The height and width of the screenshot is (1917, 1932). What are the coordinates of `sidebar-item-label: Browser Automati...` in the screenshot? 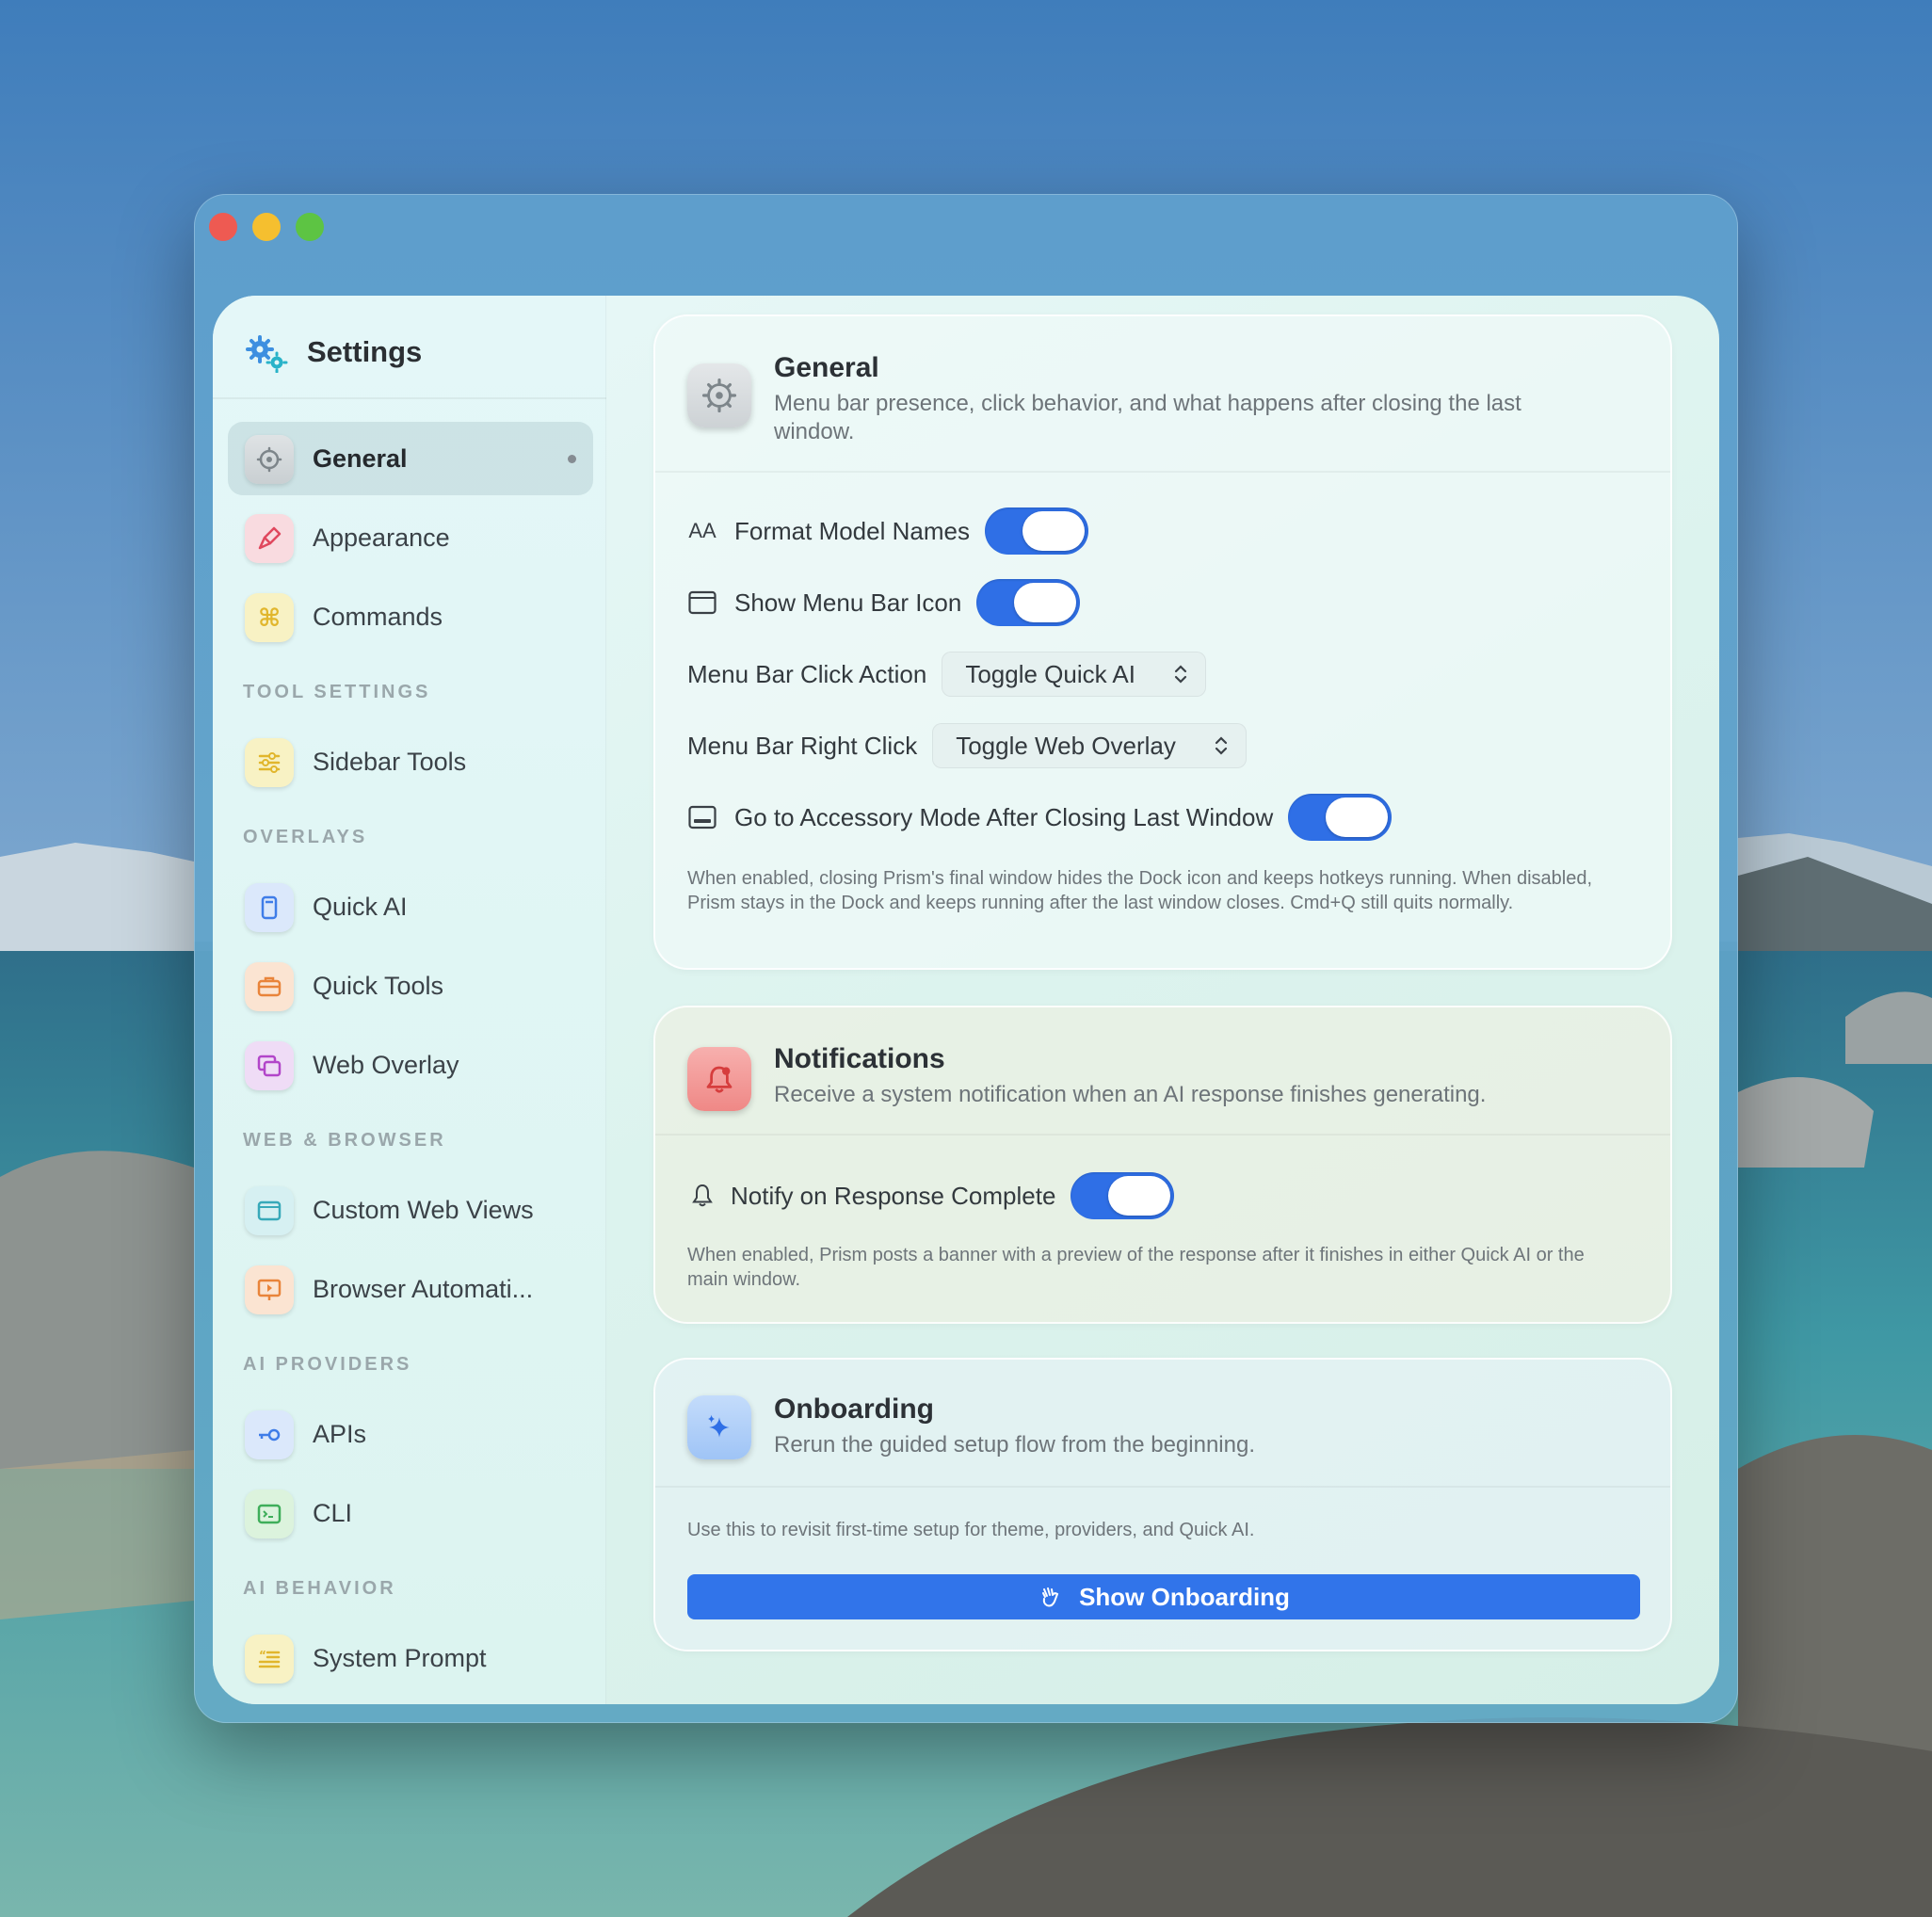 It's located at (423, 1289).